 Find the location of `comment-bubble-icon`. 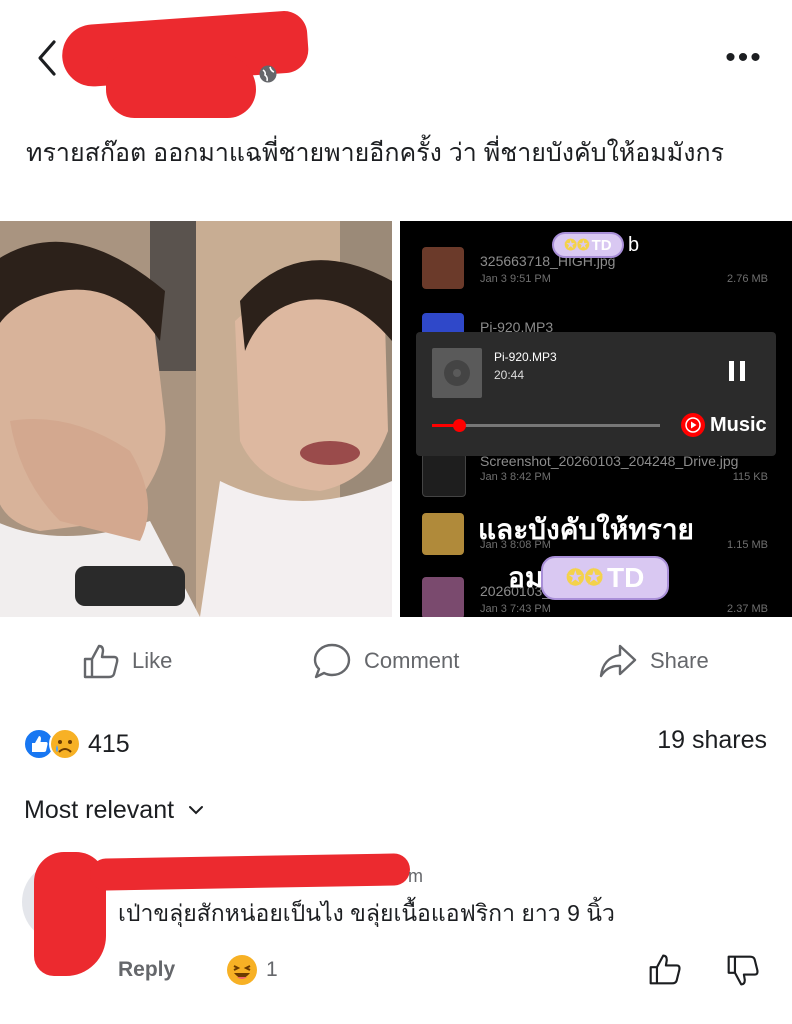

comment-bubble-icon is located at coordinates (332, 661).